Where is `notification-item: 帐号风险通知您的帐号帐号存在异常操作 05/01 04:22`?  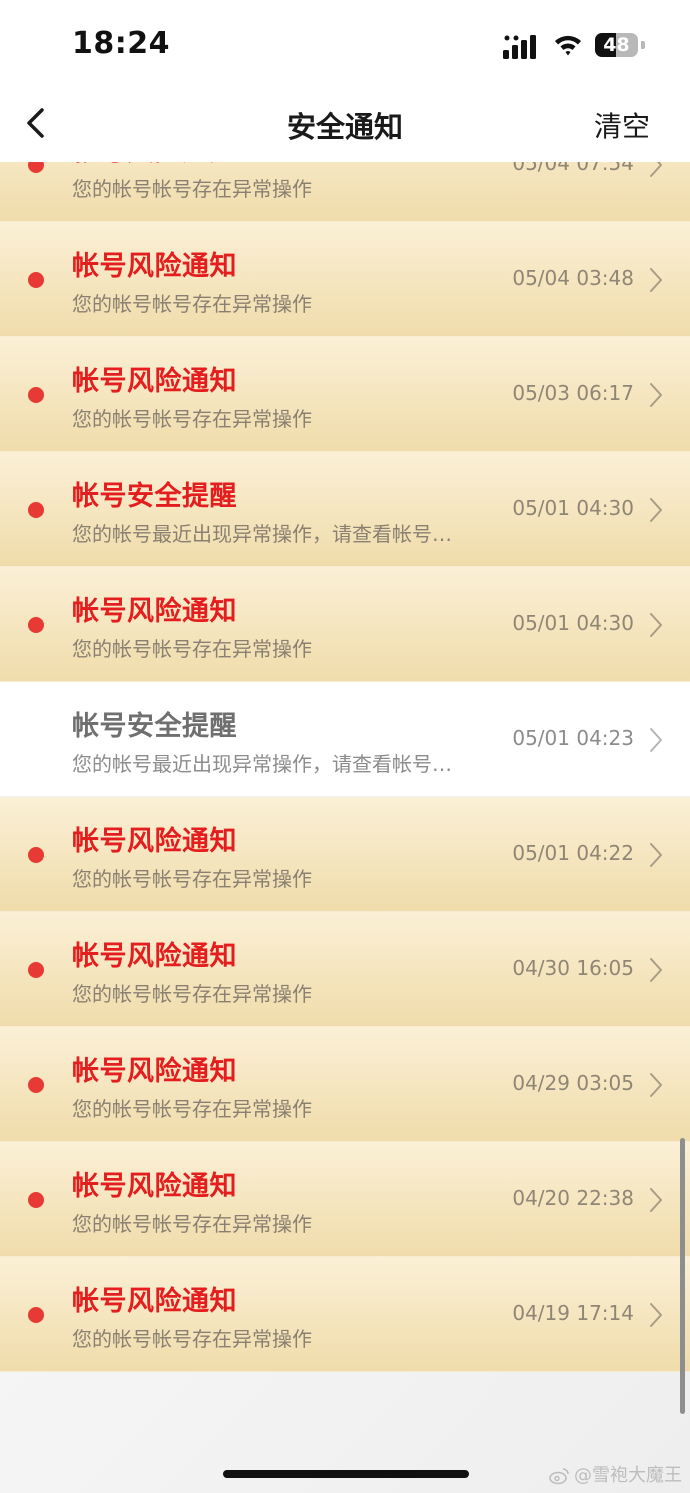 notification-item: 帐号风险通知您的帐号帐号存在异常操作 05/01 04:22 is located at coordinates (345, 854).